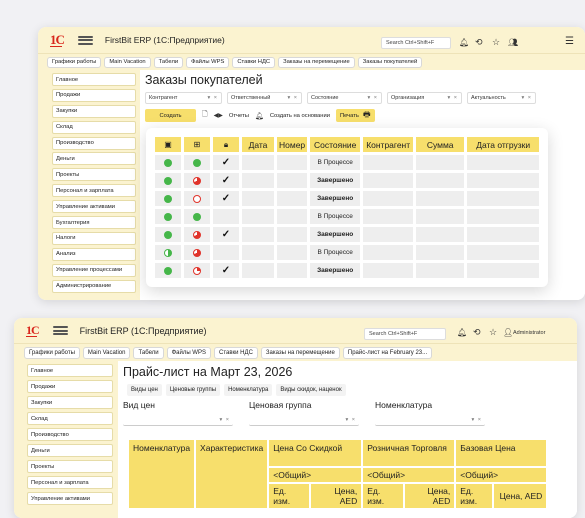 The width and height of the screenshot is (585, 518). Describe the element at coordinates (366, 114) in the screenshot. I see `printer-icon: 🖶` at that location.